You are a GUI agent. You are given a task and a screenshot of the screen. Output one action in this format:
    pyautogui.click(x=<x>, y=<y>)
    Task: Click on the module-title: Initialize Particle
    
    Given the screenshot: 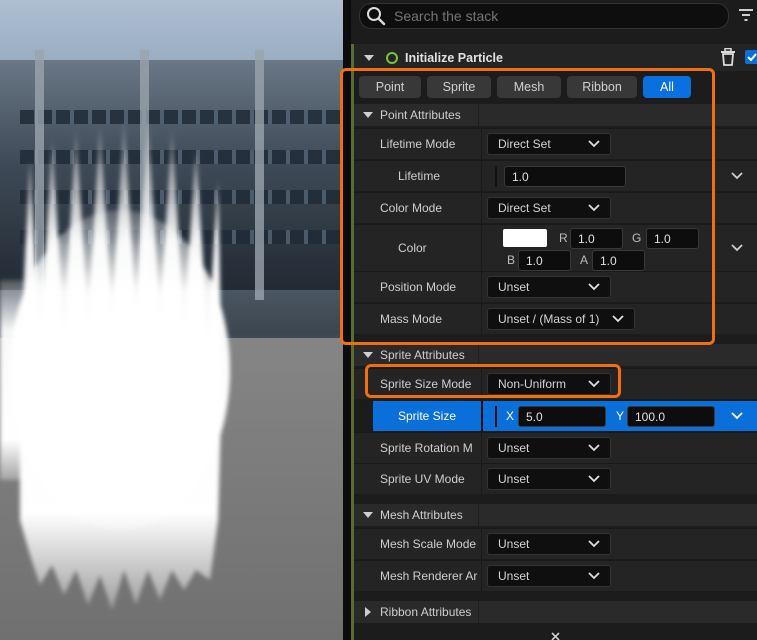 What is the action you would take?
    pyautogui.click(x=454, y=57)
    